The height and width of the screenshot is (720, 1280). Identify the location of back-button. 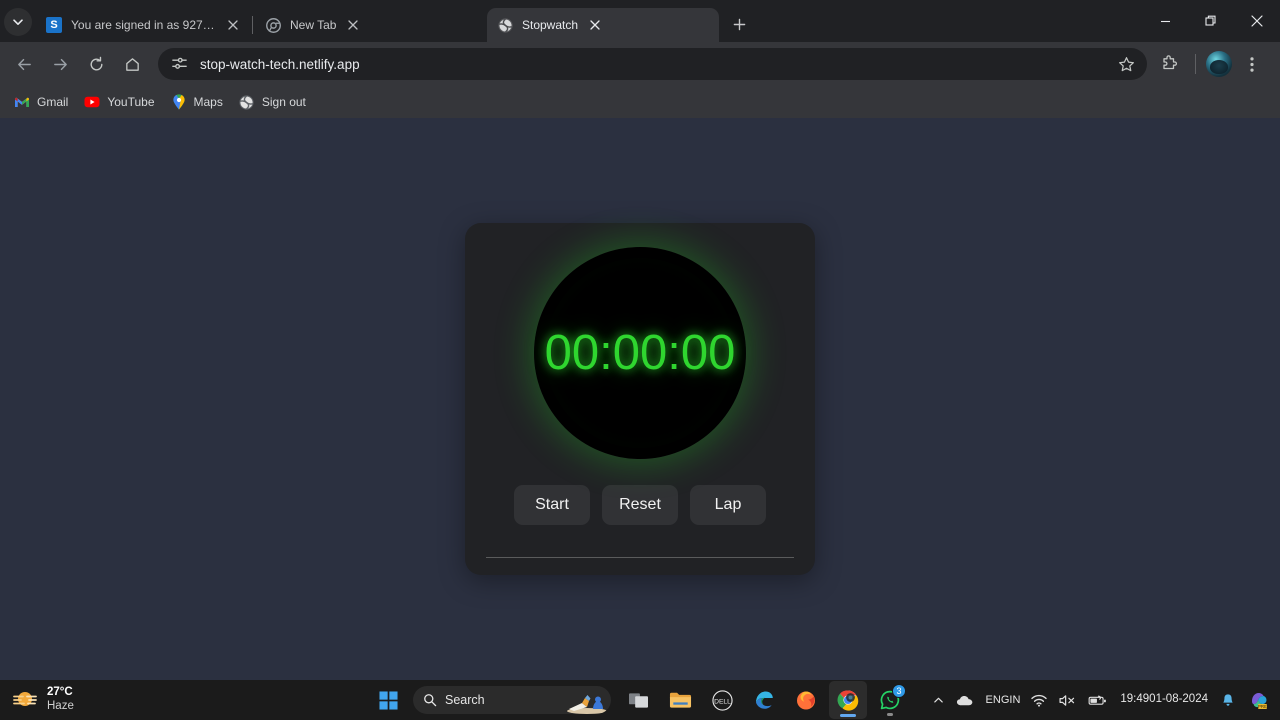
(24, 64).